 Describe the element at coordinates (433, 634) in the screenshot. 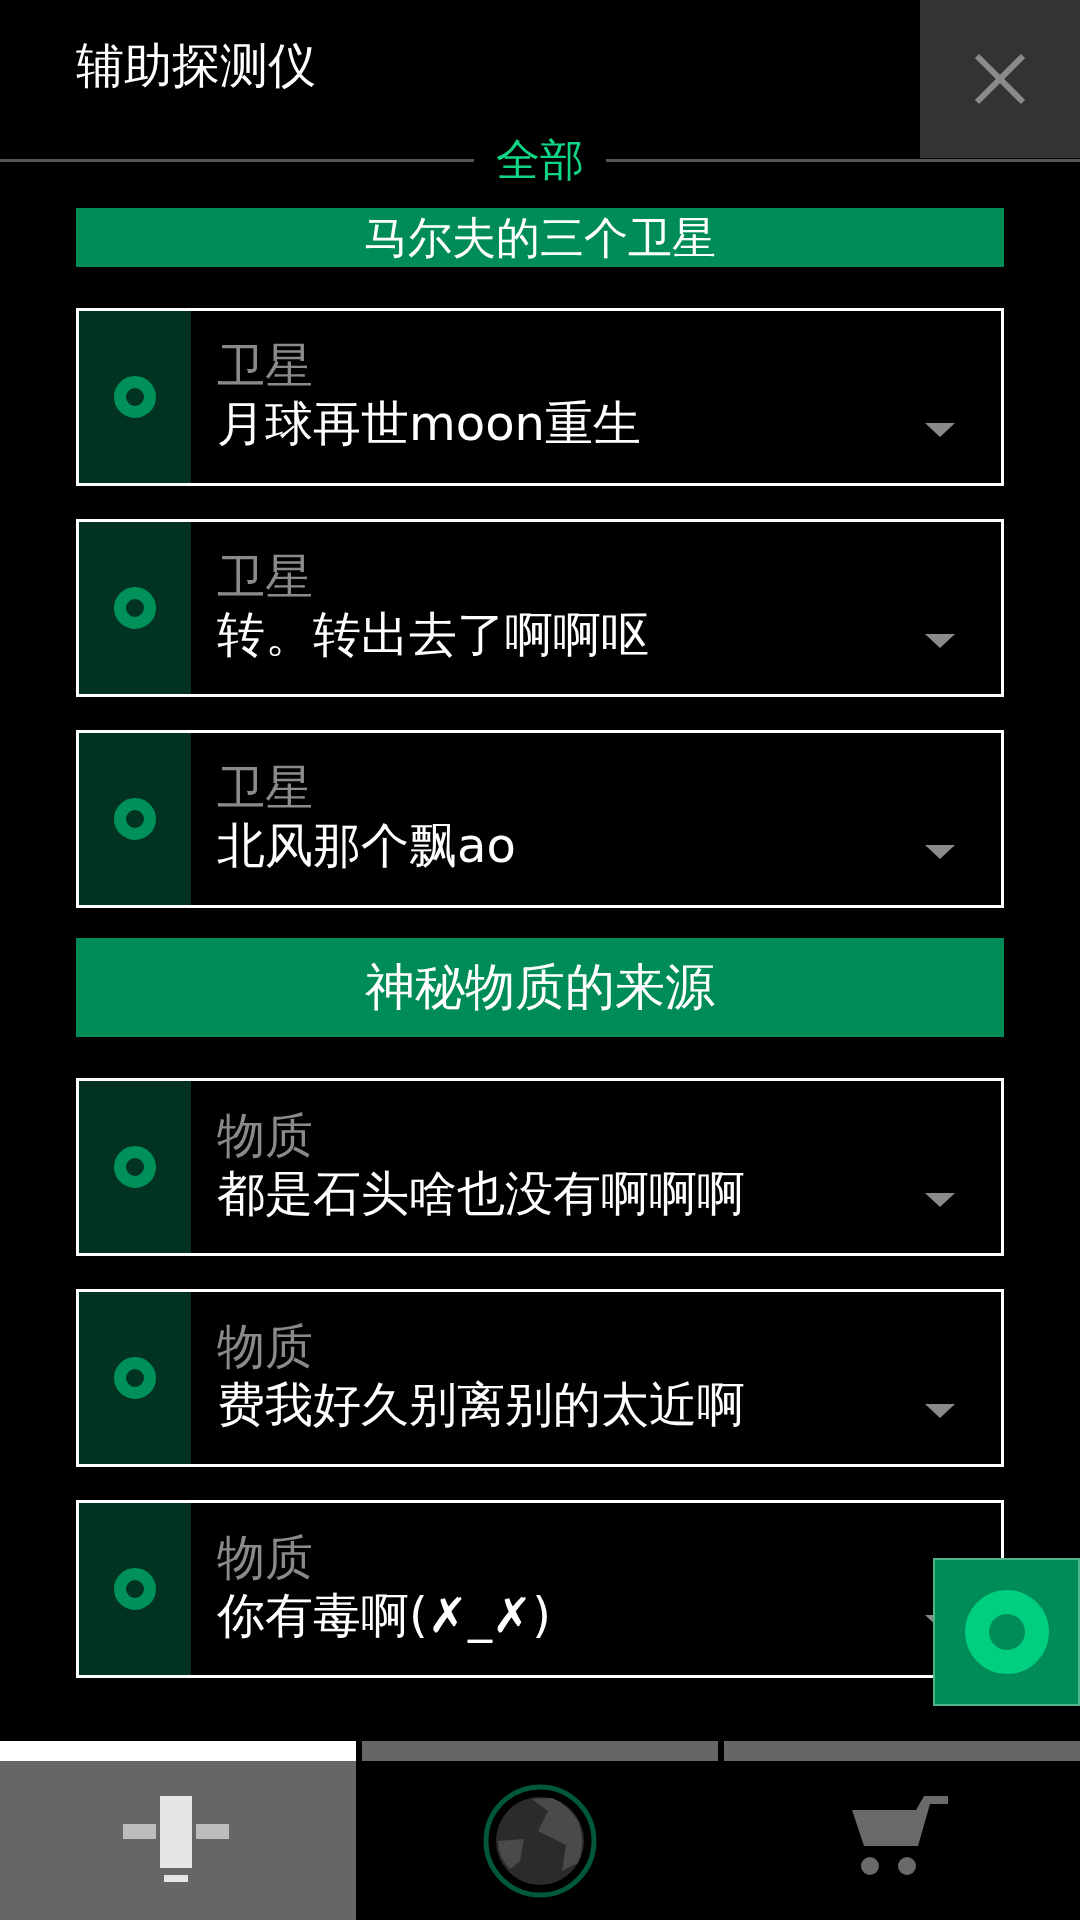

I see `selected-value: 转。转出去了啊啊呕` at that location.